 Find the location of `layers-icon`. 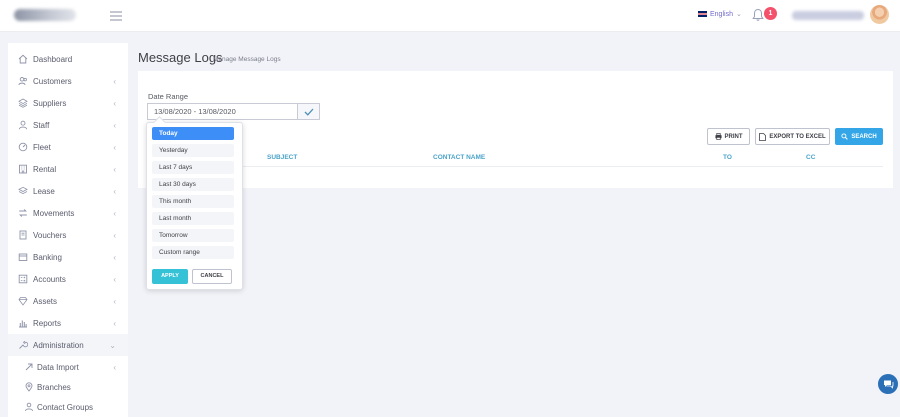

layers-icon is located at coordinates (23, 103).